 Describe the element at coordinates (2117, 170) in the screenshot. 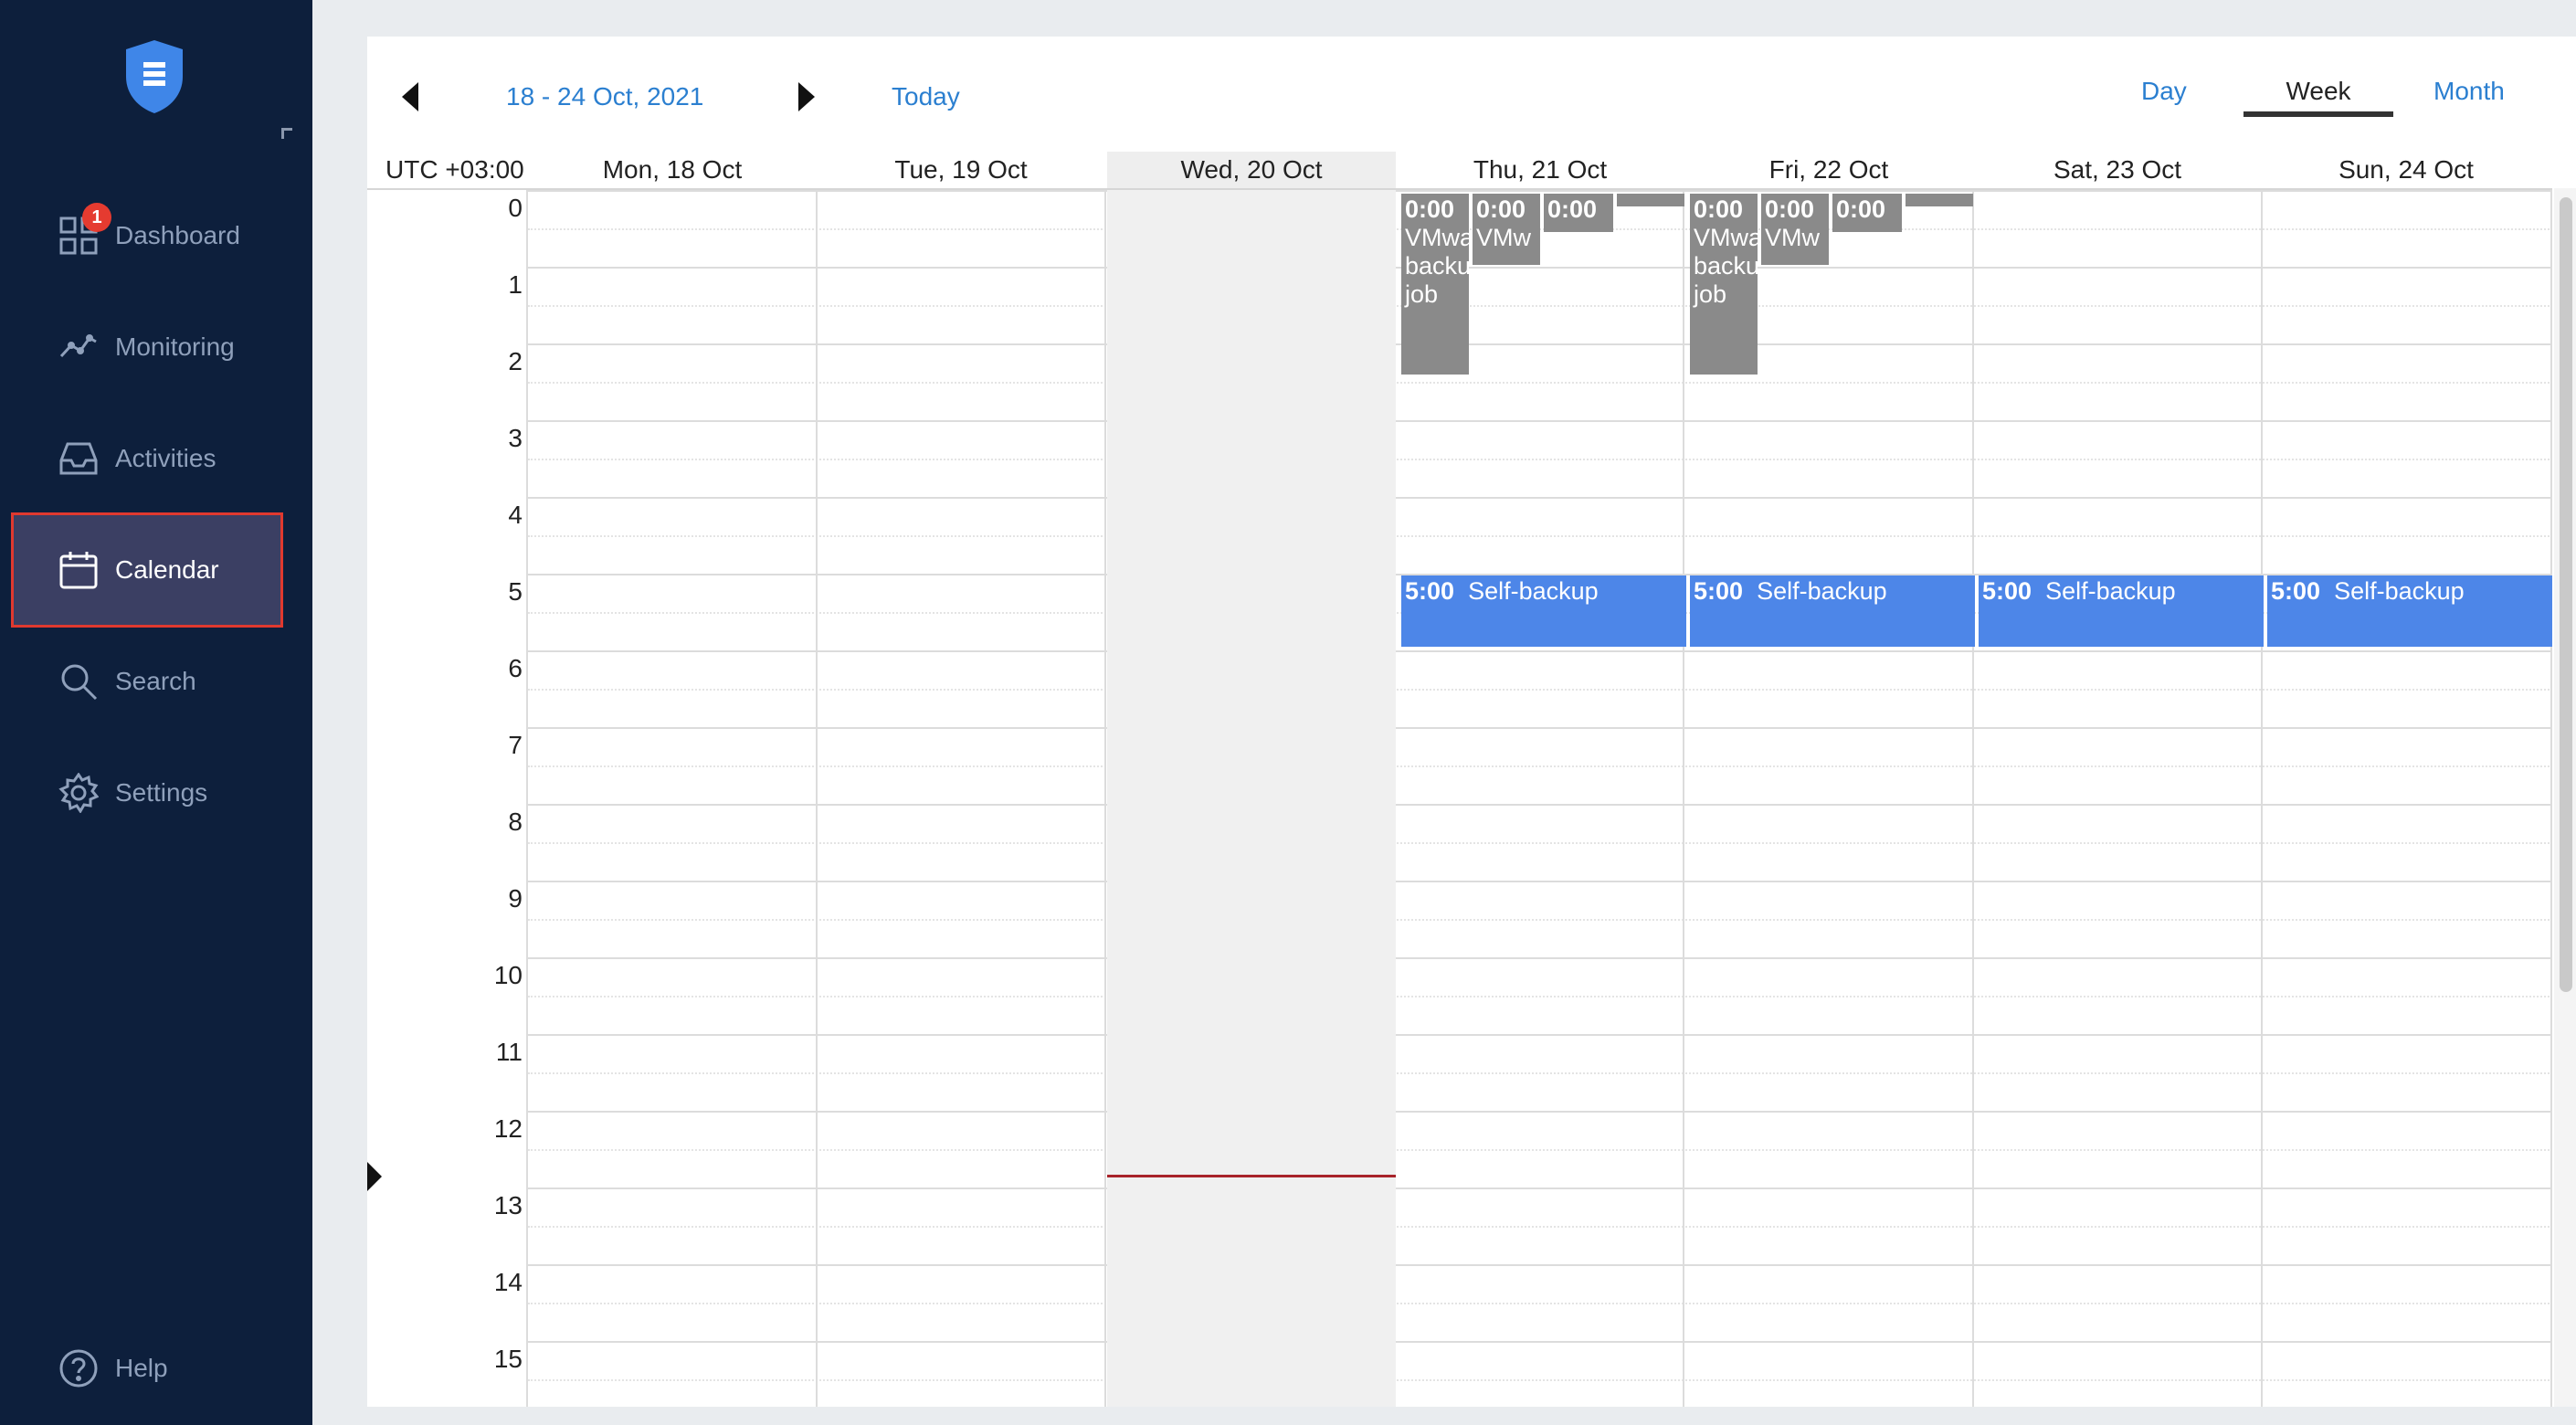

I see `day-header-sat: Sat, 23 Oct` at that location.